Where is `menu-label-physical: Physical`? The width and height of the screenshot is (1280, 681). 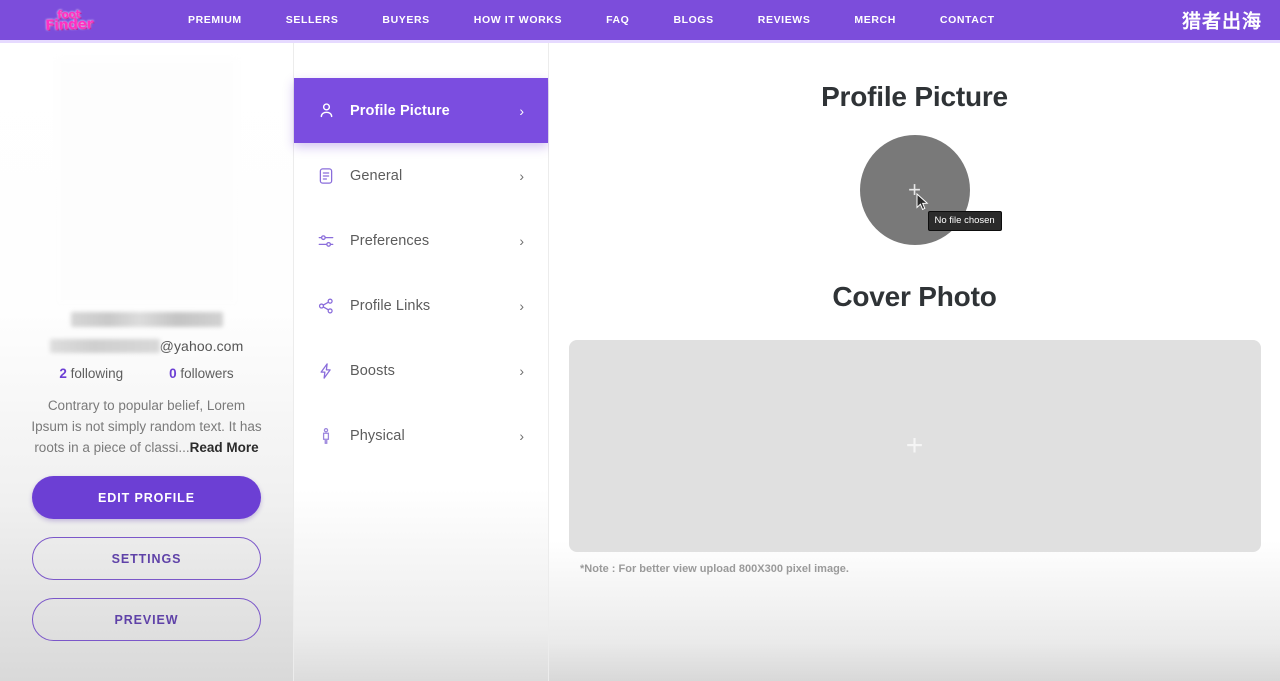 menu-label-physical: Physical is located at coordinates (377, 435).